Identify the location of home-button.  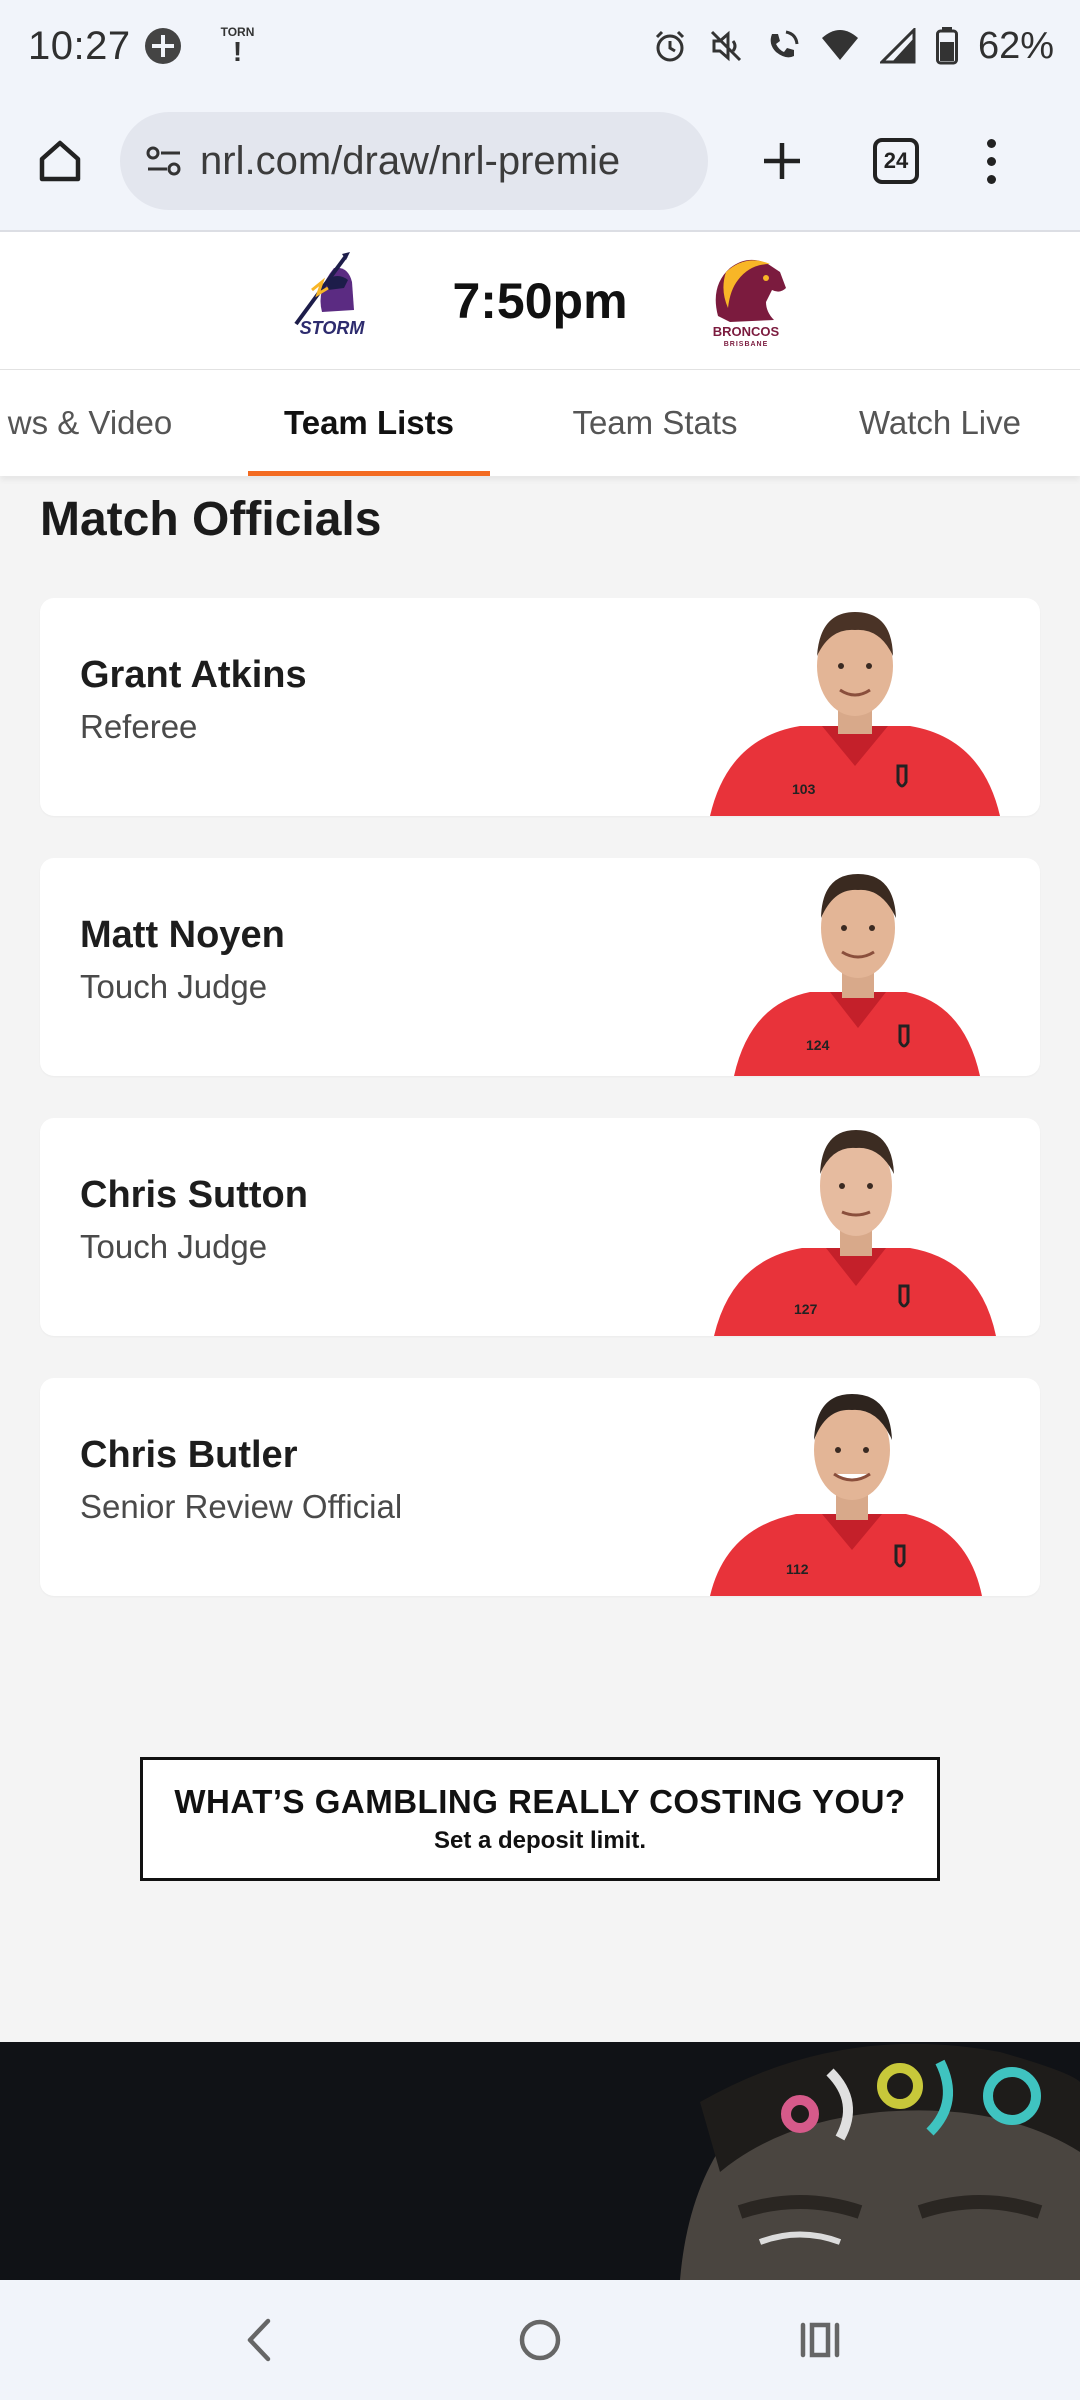
(60, 161).